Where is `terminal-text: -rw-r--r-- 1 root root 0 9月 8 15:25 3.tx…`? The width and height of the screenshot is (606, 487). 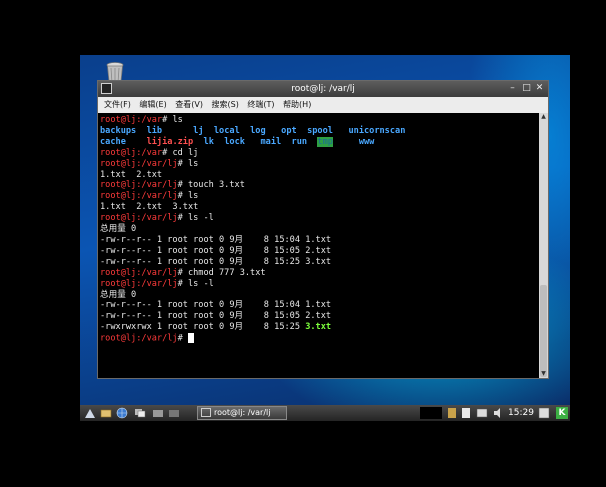
terminal-text: -rw-r--r-- 1 root root 0 9月 8 15:25 3.tx… is located at coordinates (216, 261).